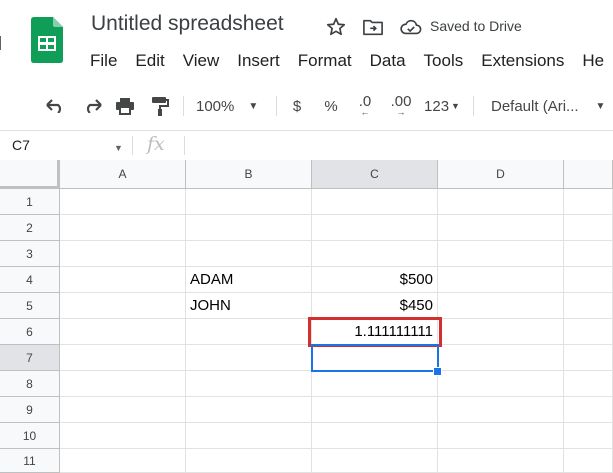  Describe the element at coordinates (123, 174) in the screenshot. I see `column-header-a: A` at that location.